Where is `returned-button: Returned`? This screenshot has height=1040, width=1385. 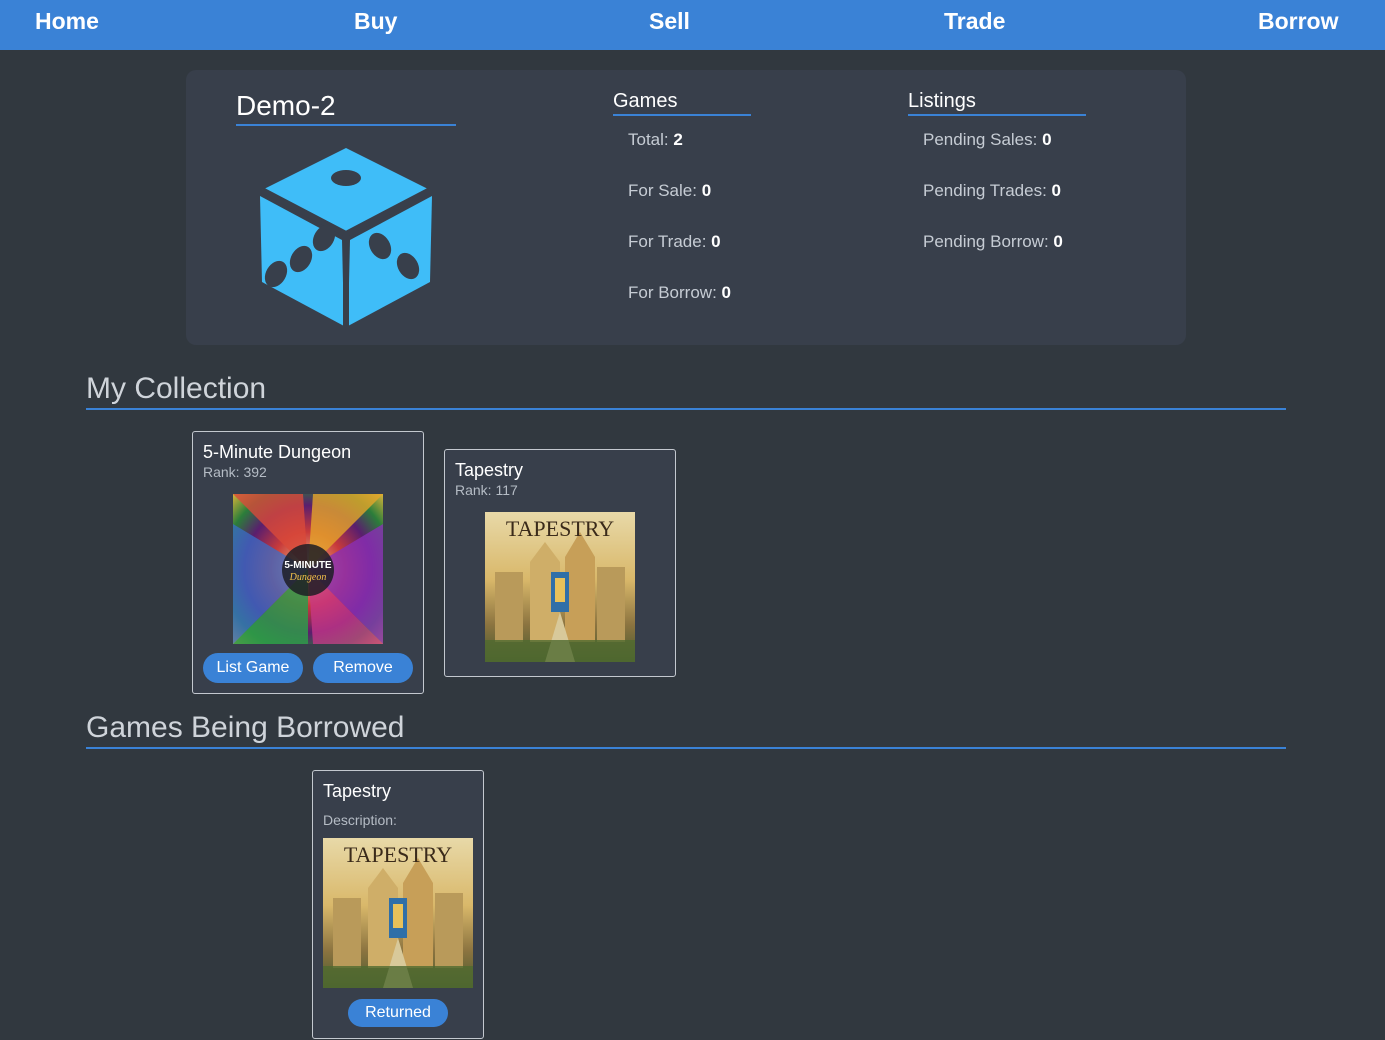
returned-button: Returned is located at coordinates (398, 1013).